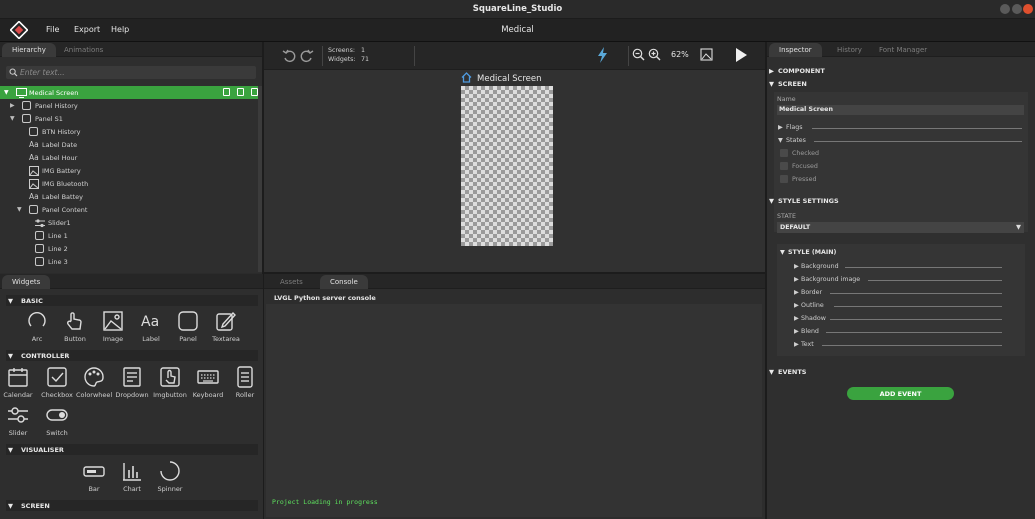 Image resolution: width=1035 pixels, height=519 pixels. What do you see at coordinates (18, 382) in the screenshot?
I see `widget-calendar: Calendar` at bounding box center [18, 382].